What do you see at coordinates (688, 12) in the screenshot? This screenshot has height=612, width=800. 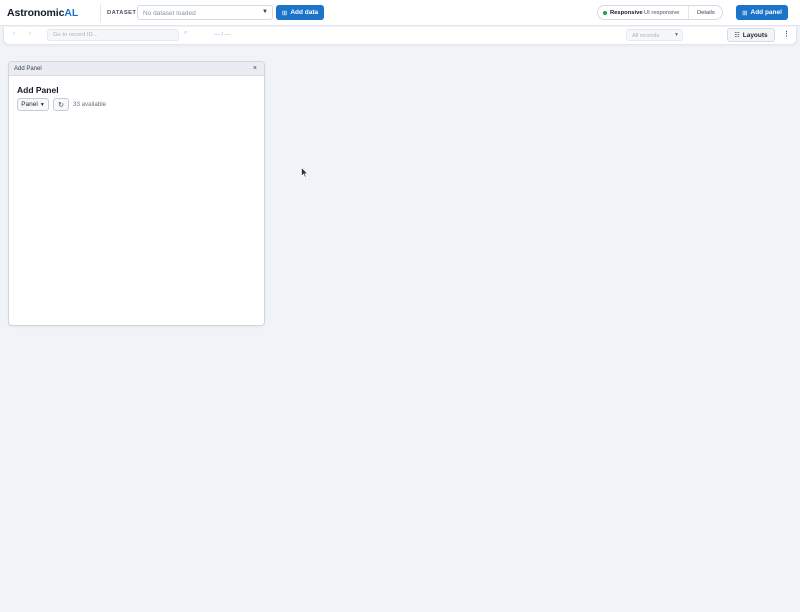 I see `status-divider` at bounding box center [688, 12].